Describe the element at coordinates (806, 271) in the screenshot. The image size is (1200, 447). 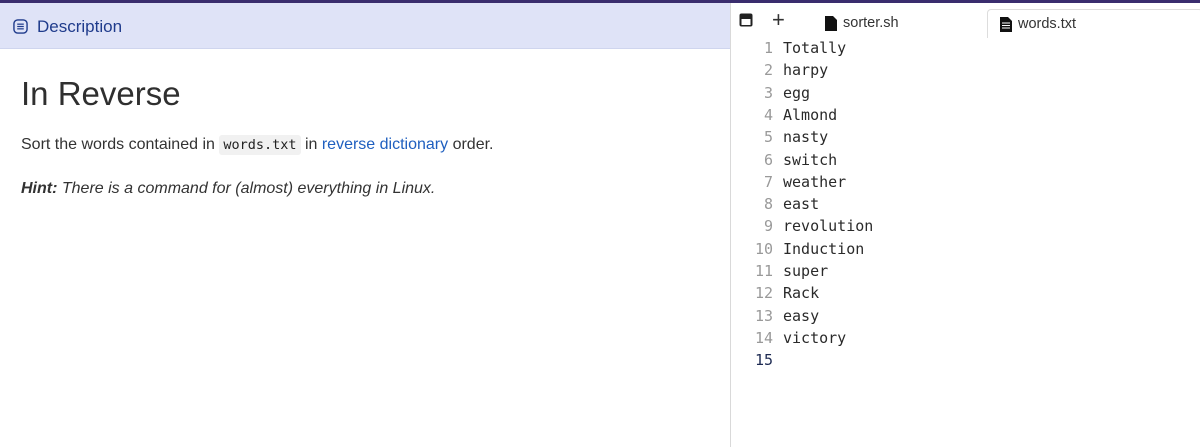
I see `line-text: super` at that location.